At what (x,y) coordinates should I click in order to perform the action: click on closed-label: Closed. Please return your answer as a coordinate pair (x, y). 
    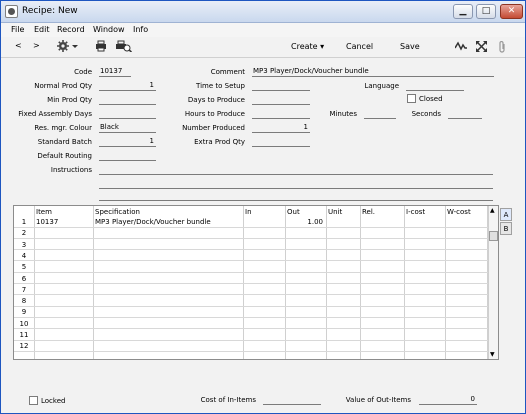
    Looking at the image, I should click on (431, 99).